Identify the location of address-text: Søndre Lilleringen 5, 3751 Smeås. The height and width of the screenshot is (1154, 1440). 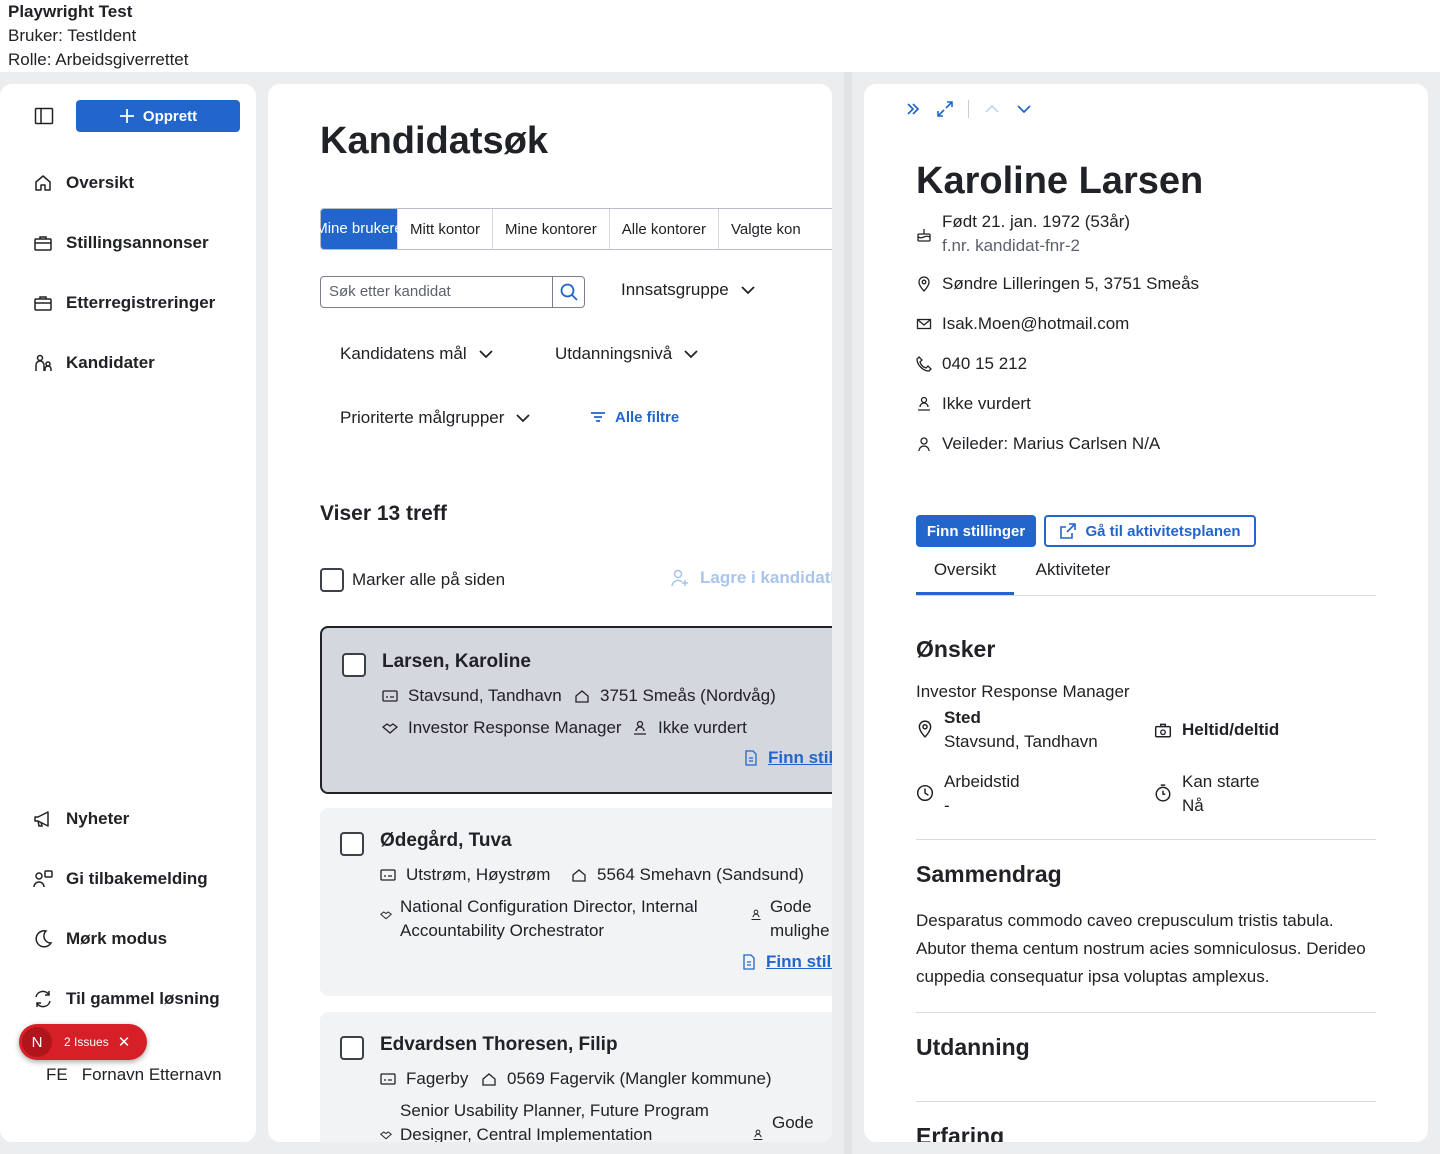
(1071, 283).